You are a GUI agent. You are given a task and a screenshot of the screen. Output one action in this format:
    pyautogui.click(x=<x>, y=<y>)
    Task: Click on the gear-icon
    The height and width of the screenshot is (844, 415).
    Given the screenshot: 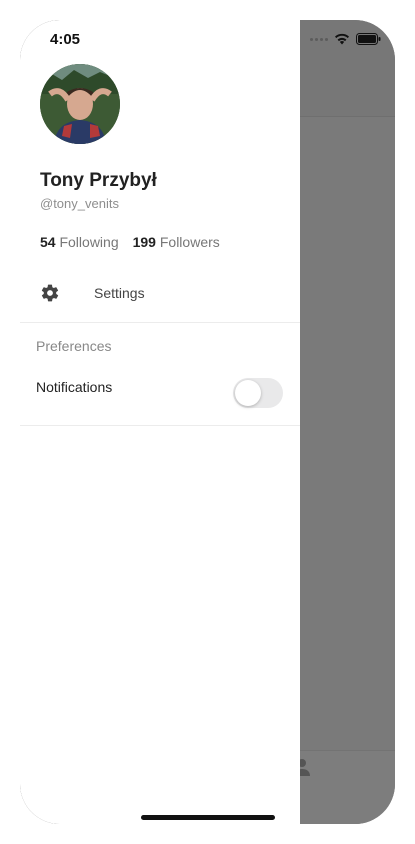 What is the action you would take?
    pyautogui.click(x=50, y=293)
    